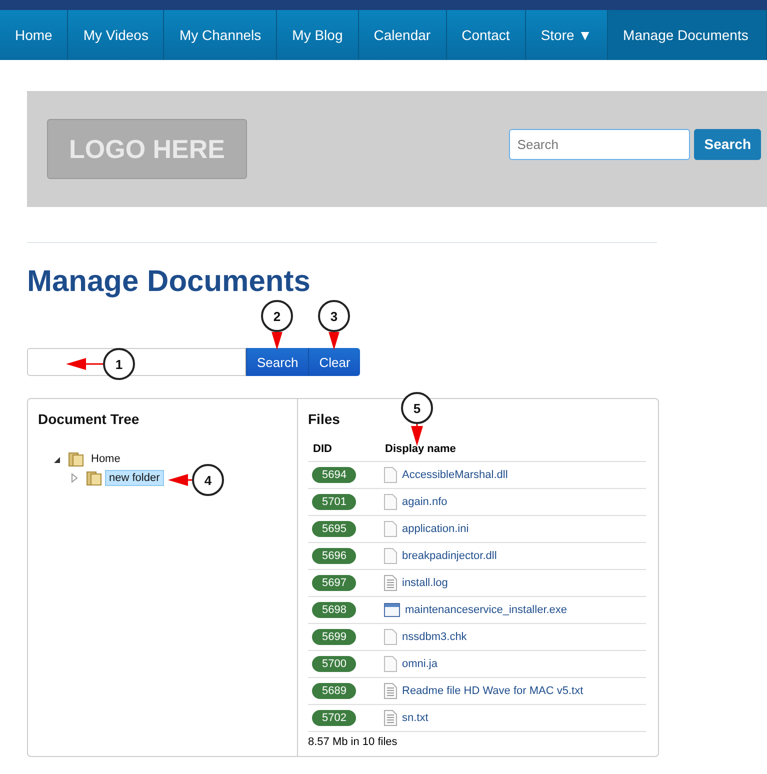 The height and width of the screenshot is (774, 767). I want to click on search-field: Search, so click(599, 144).